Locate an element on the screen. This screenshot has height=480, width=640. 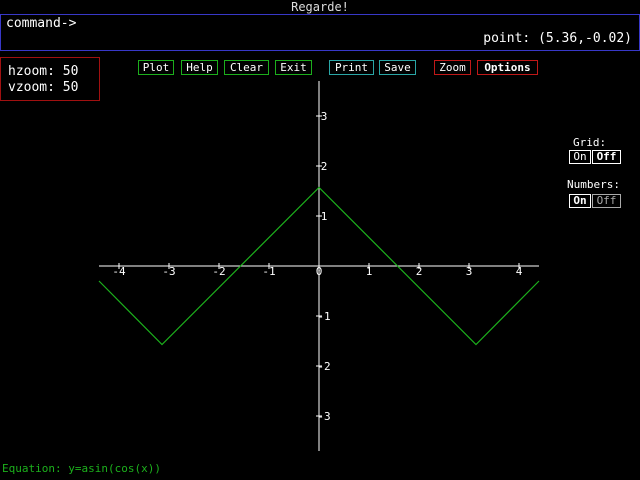
save-button: Save is located at coordinates (397, 67).